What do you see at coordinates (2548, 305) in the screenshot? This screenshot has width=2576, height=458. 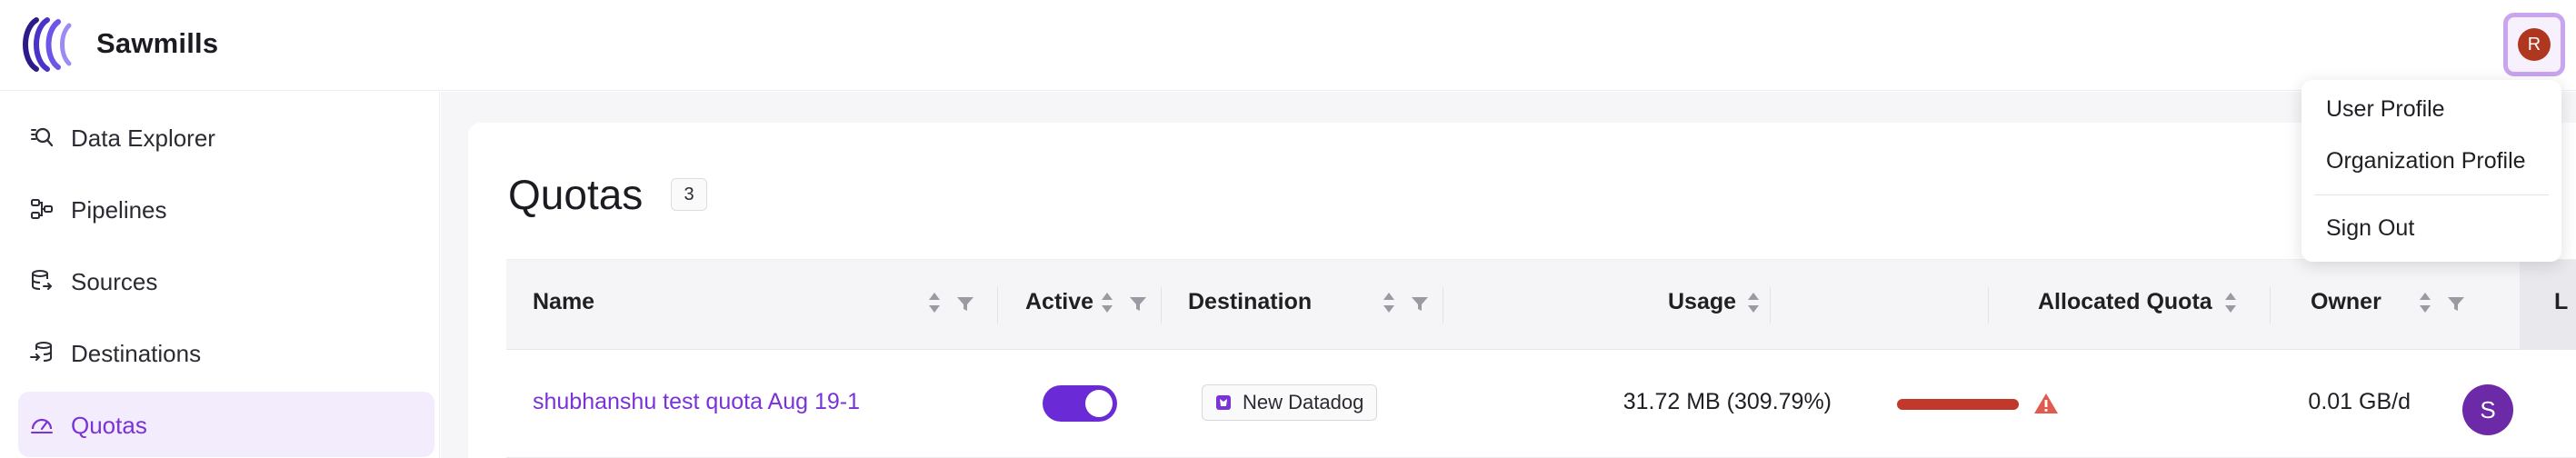 I see `column-header-truncated: L` at bounding box center [2548, 305].